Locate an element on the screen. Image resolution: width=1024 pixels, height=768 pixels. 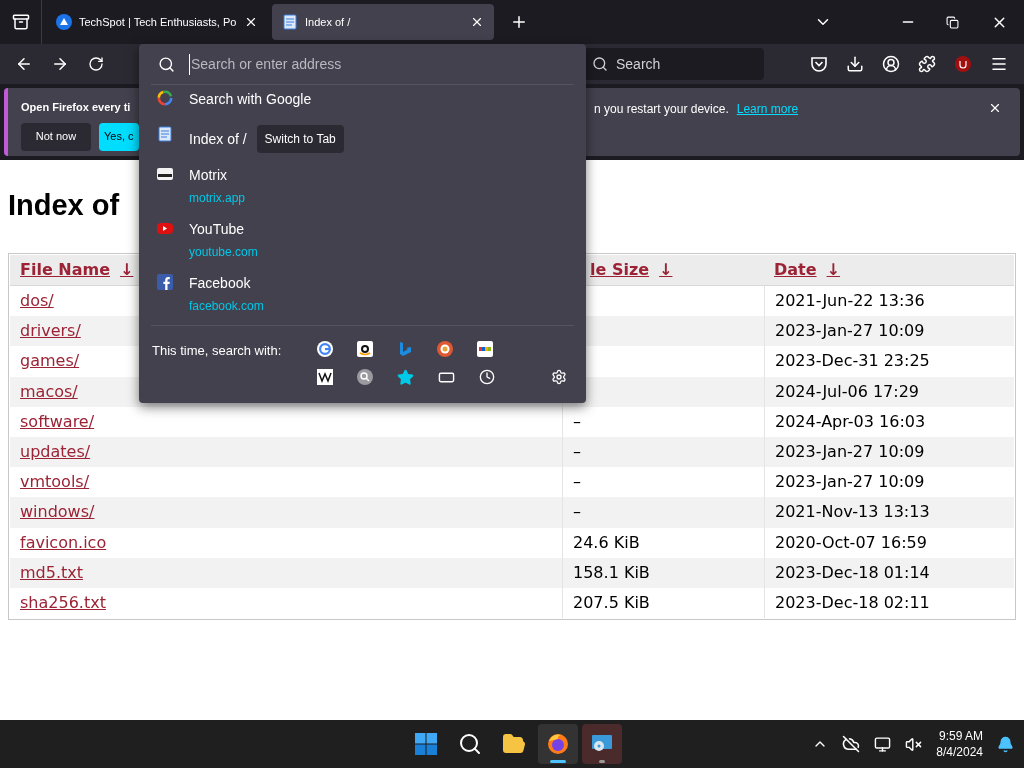
file-link: favicon.ico is located at coordinates (63, 542).